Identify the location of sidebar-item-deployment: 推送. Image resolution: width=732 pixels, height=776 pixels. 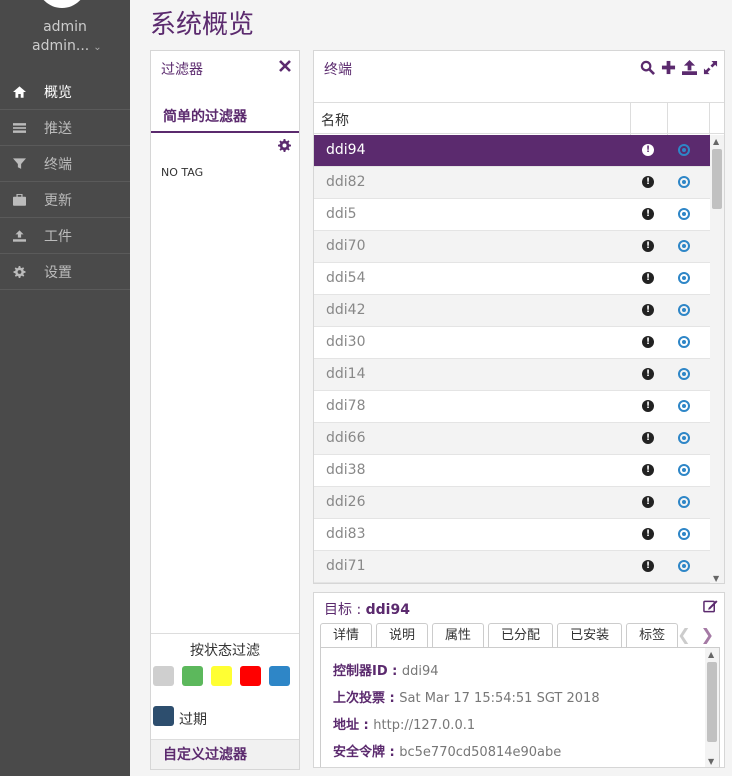
(65, 128).